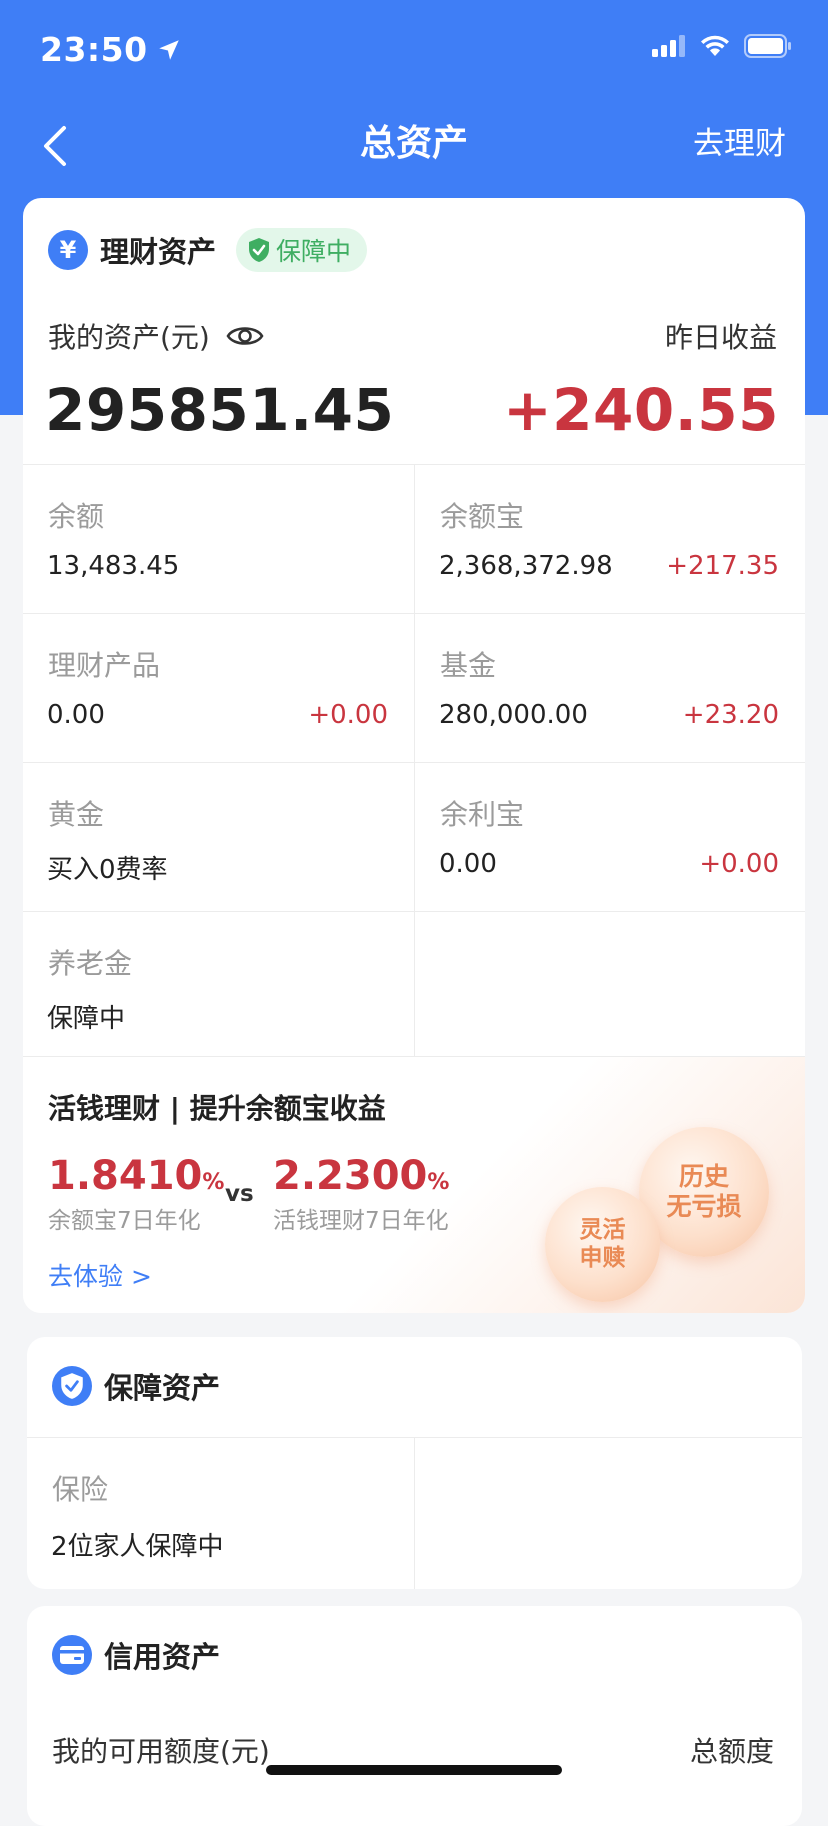 This screenshot has width=828, height=1826. Describe the element at coordinates (602, 1257) in the screenshot. I see `bubble-text: 申赎` at that location.